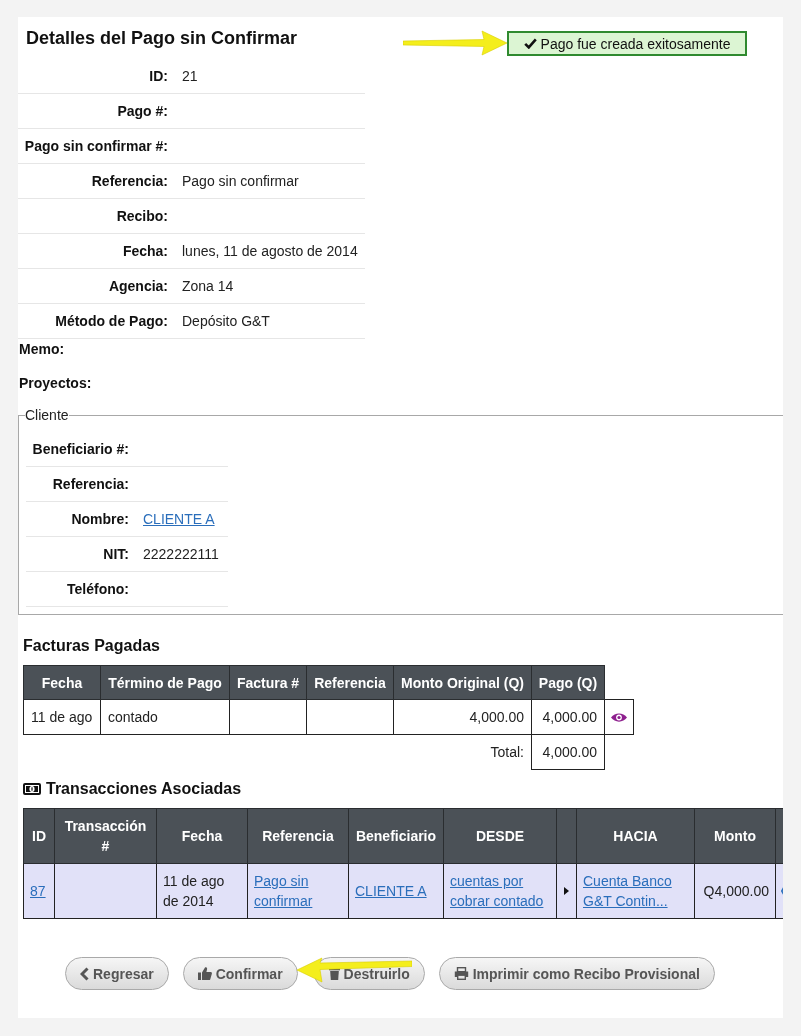  Describe the element at coordinates (181, 554) in the screenshot. I see `field-value: 2222222111` at that location.